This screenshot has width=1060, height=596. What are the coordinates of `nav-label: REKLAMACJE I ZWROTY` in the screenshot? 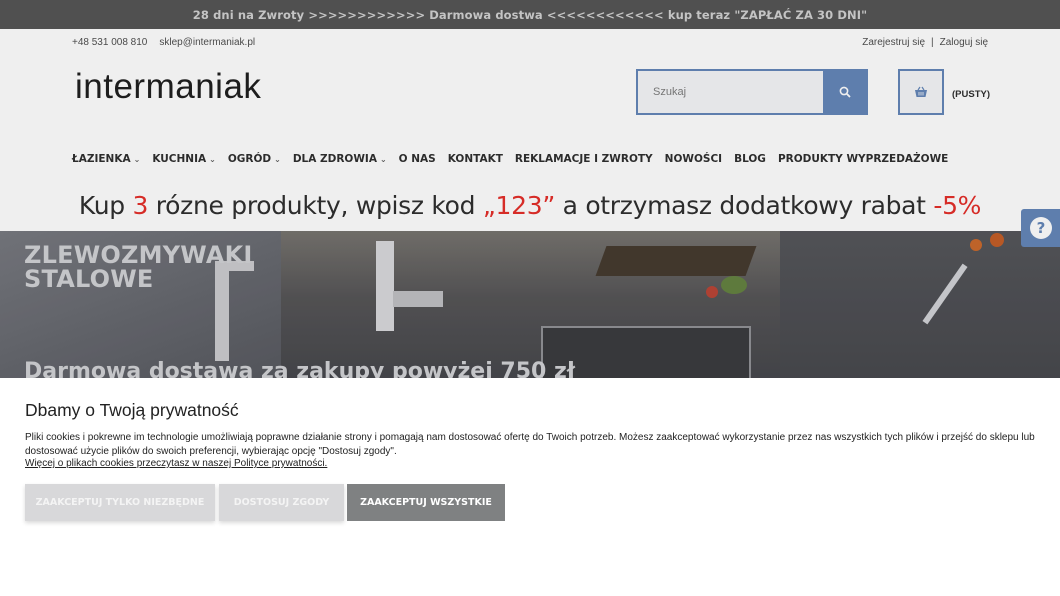 It's located at (583, 159).